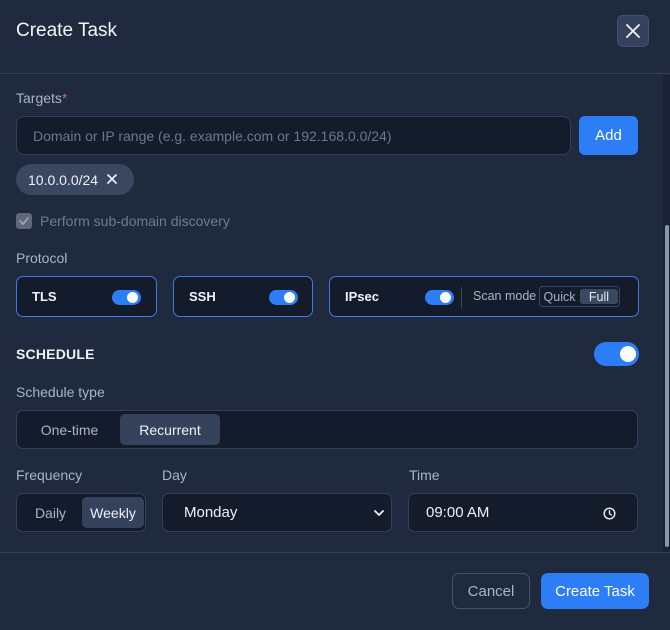  I want to click on protocol-card-ipsec: IPsec Scan mode Quick Full, so click(484, 296).